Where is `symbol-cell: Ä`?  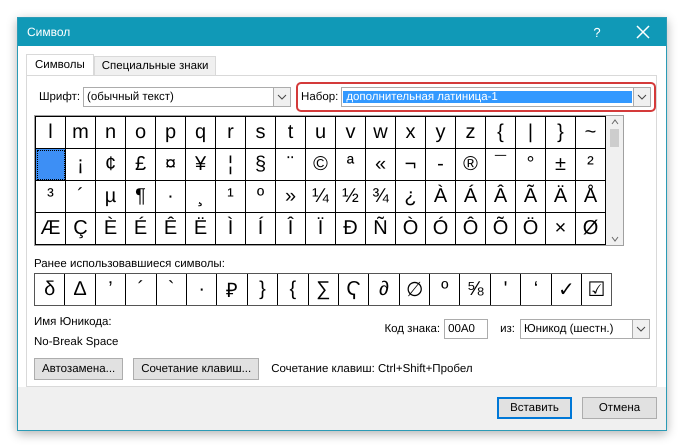
symbol-cell: Ä is located at coordinates (561, 197).